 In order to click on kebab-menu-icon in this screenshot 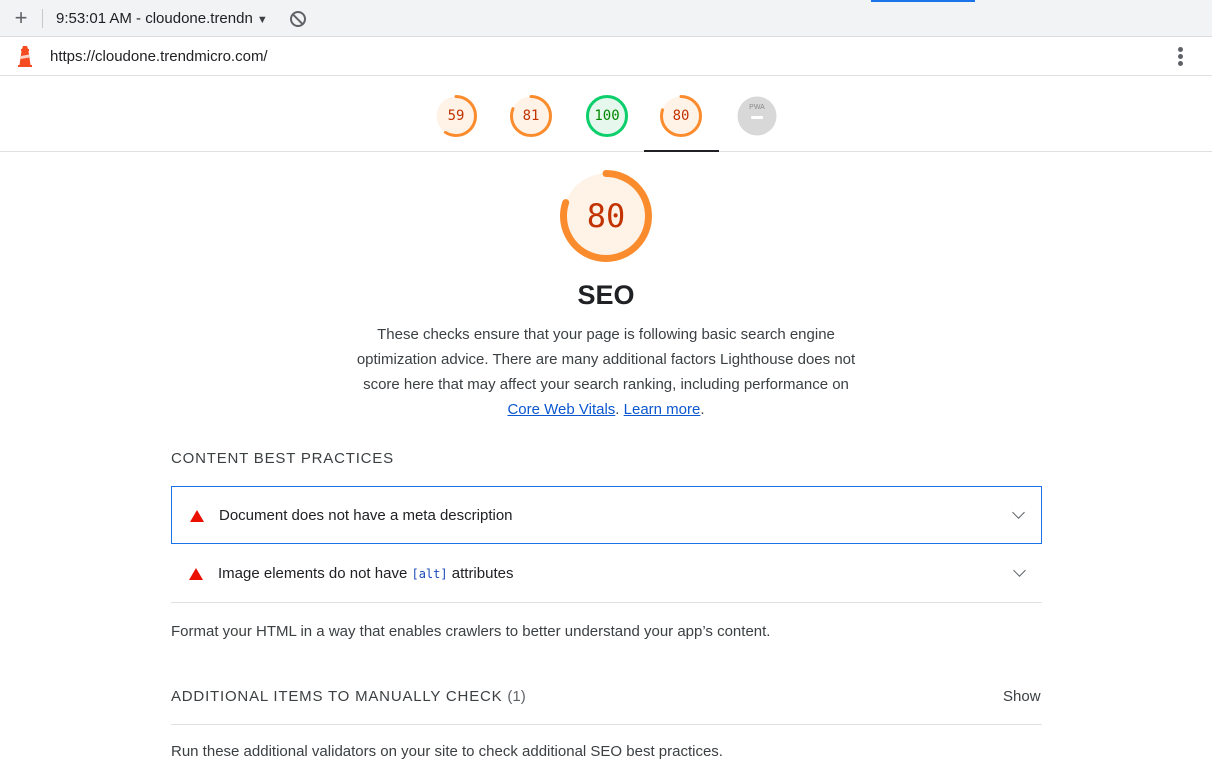, I will do `click(1181, 56)`.